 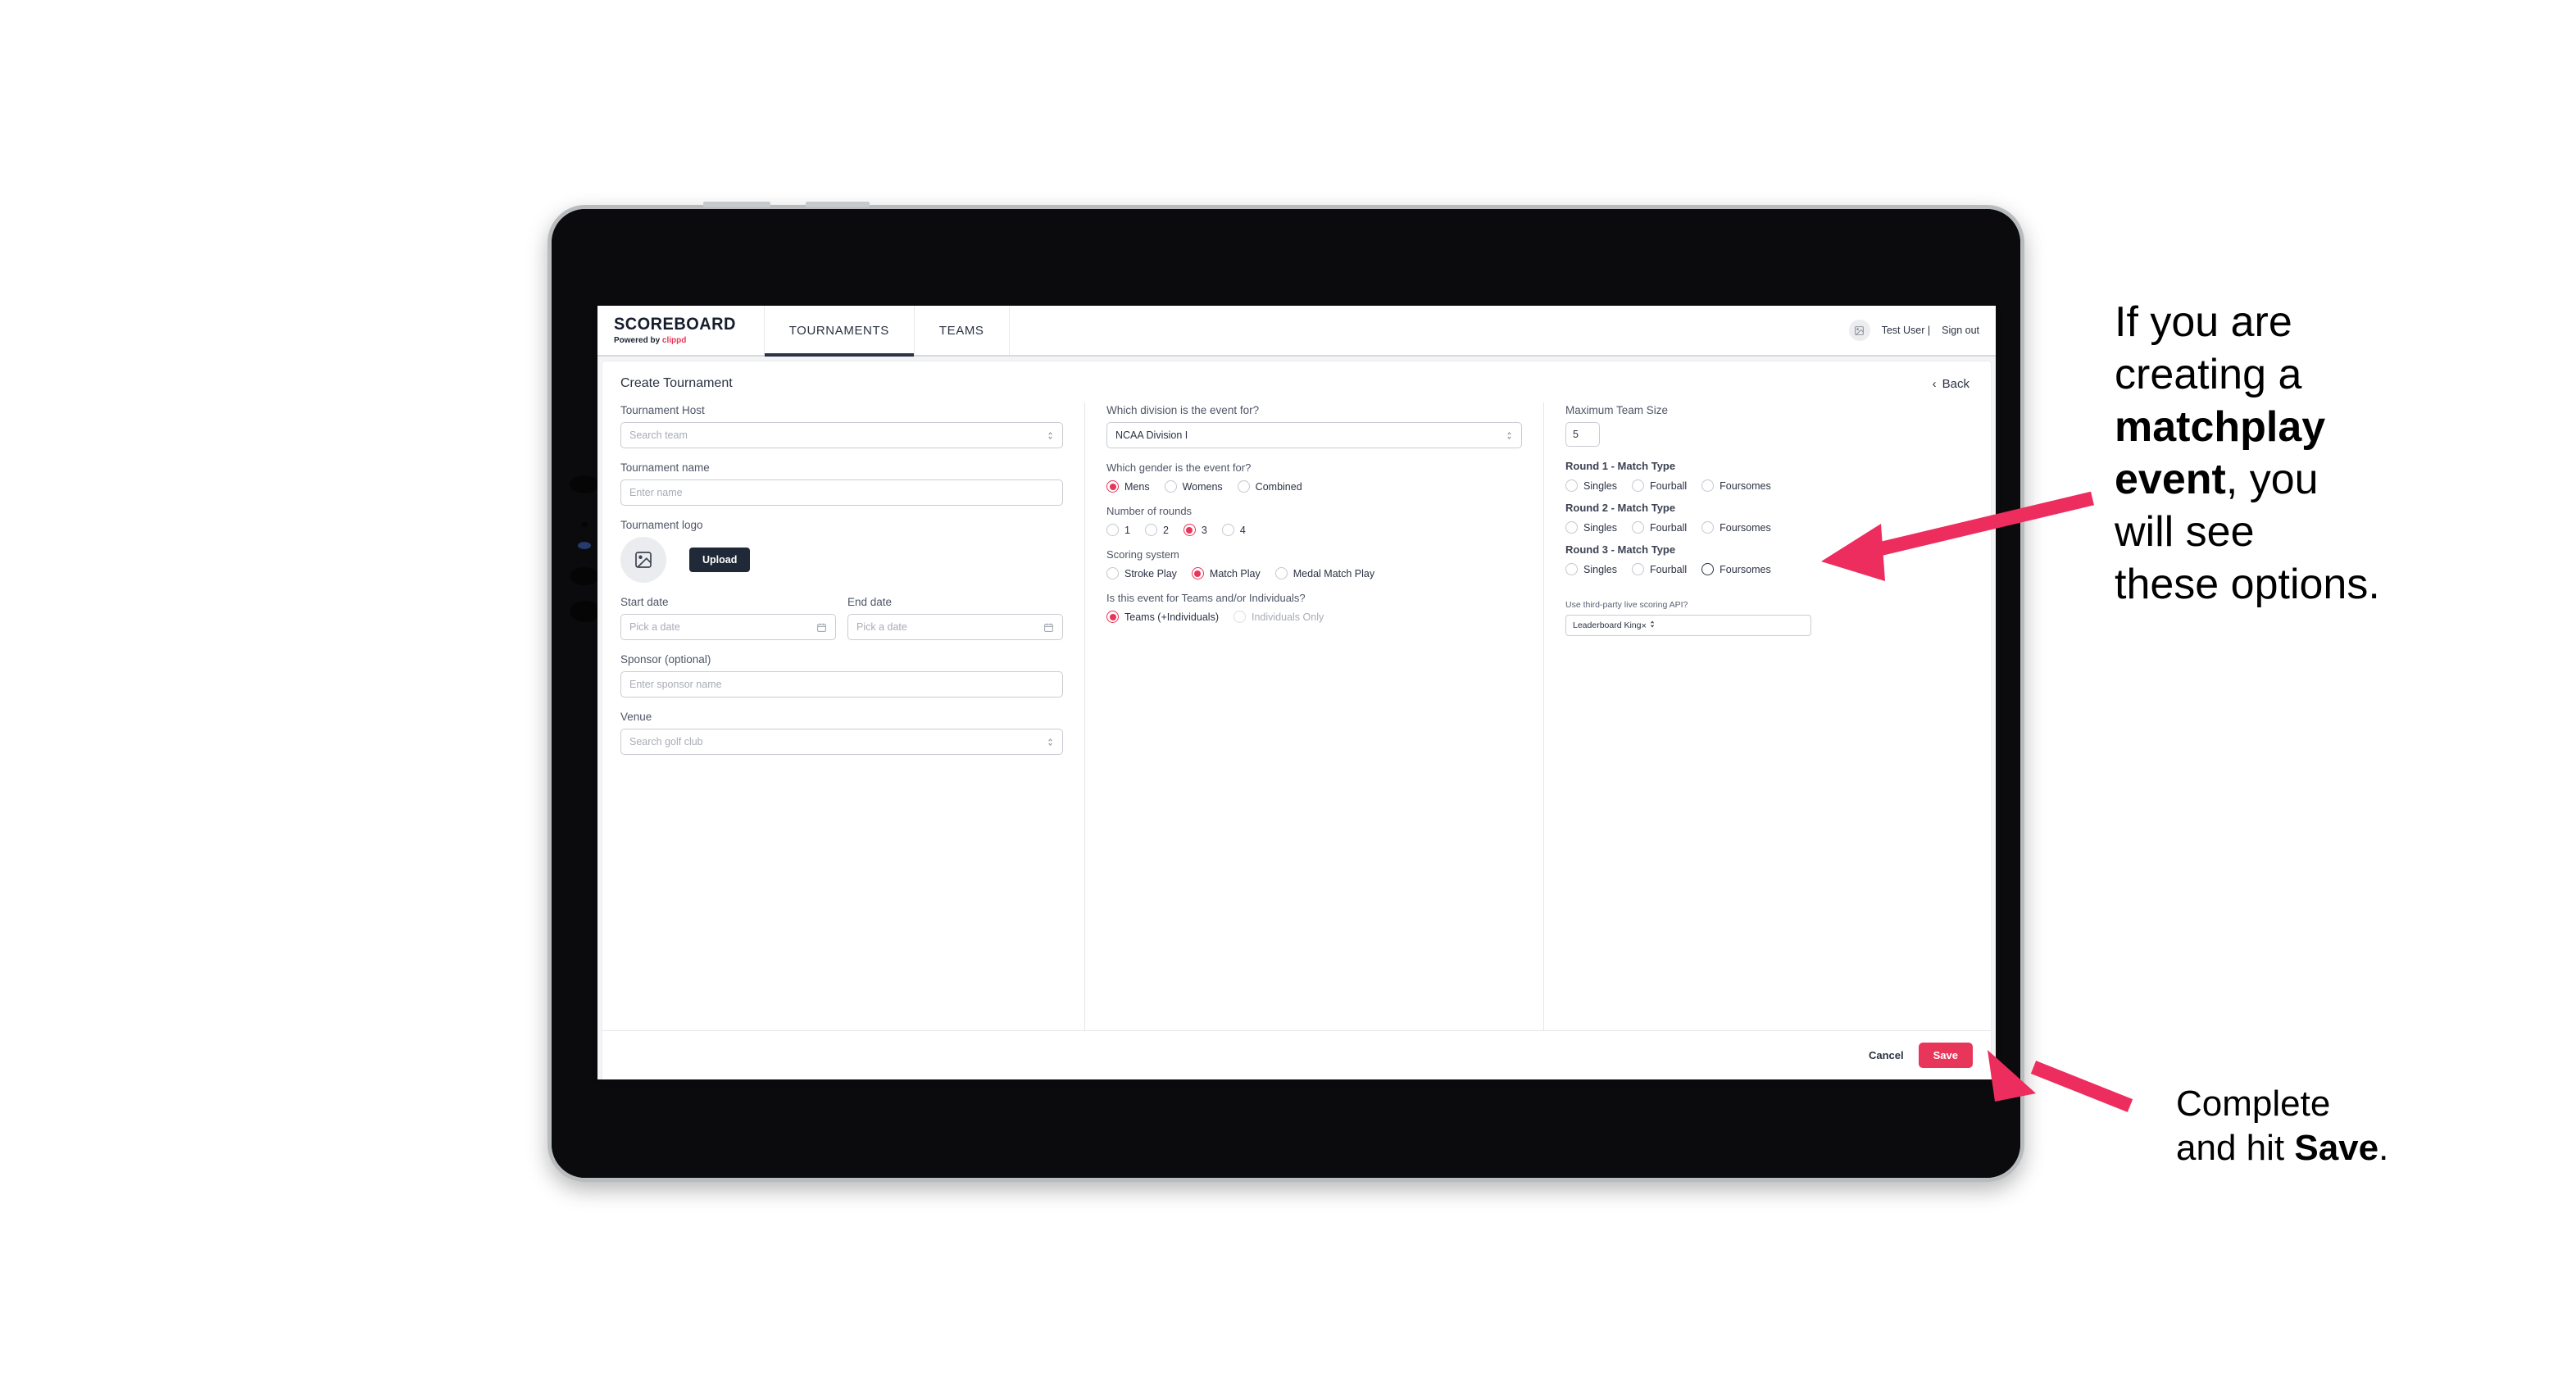 I want to click on tab-tournaments: TOURNAMENTS, so click(x=839, y=331).